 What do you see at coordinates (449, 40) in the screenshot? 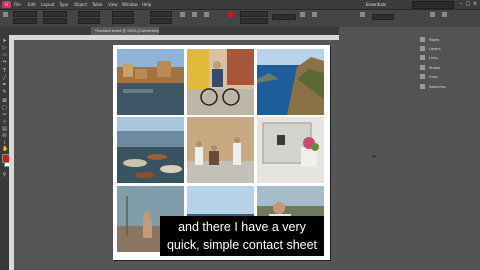
I see `side-item-pages: Pages` at bounding box center [449, 40].